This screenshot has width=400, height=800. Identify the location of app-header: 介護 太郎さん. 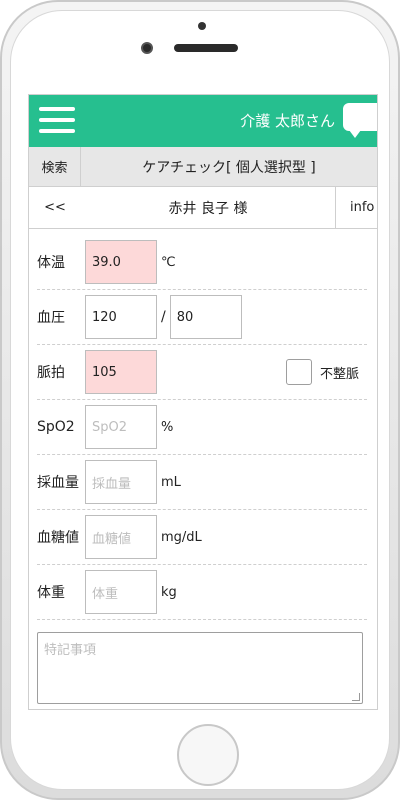
(203, 121).